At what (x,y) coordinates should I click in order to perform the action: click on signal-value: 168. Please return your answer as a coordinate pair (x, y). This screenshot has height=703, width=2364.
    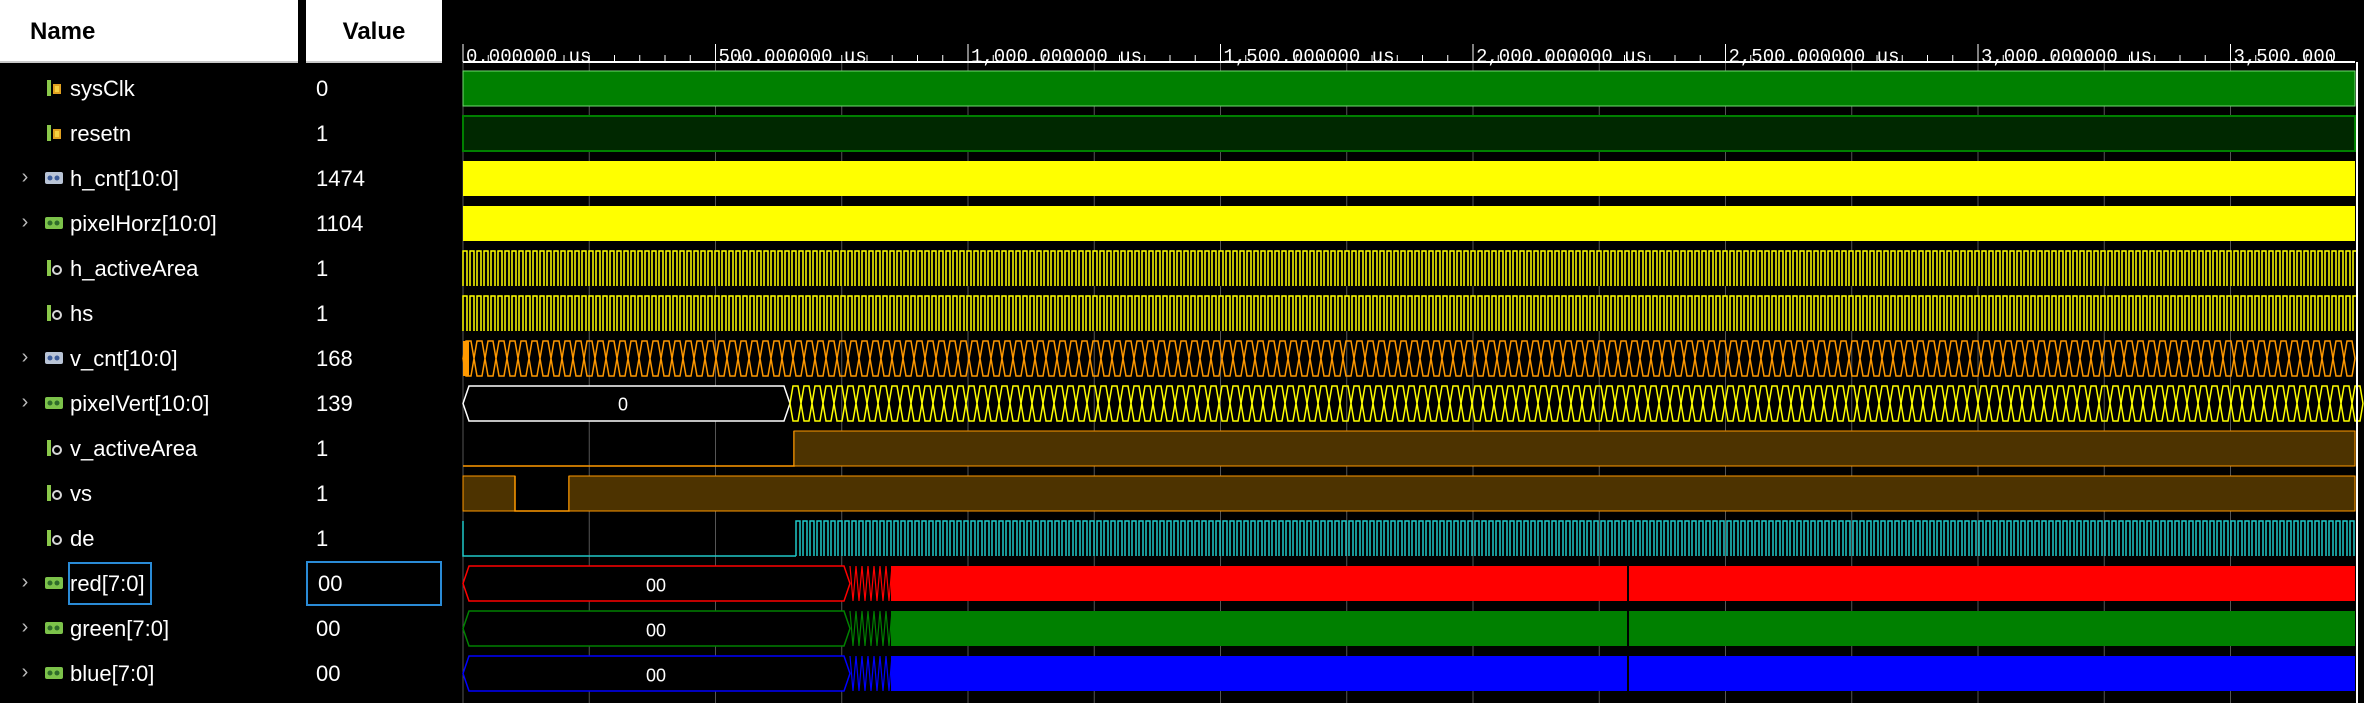
    Looking at the image, I should click on (374, 358).